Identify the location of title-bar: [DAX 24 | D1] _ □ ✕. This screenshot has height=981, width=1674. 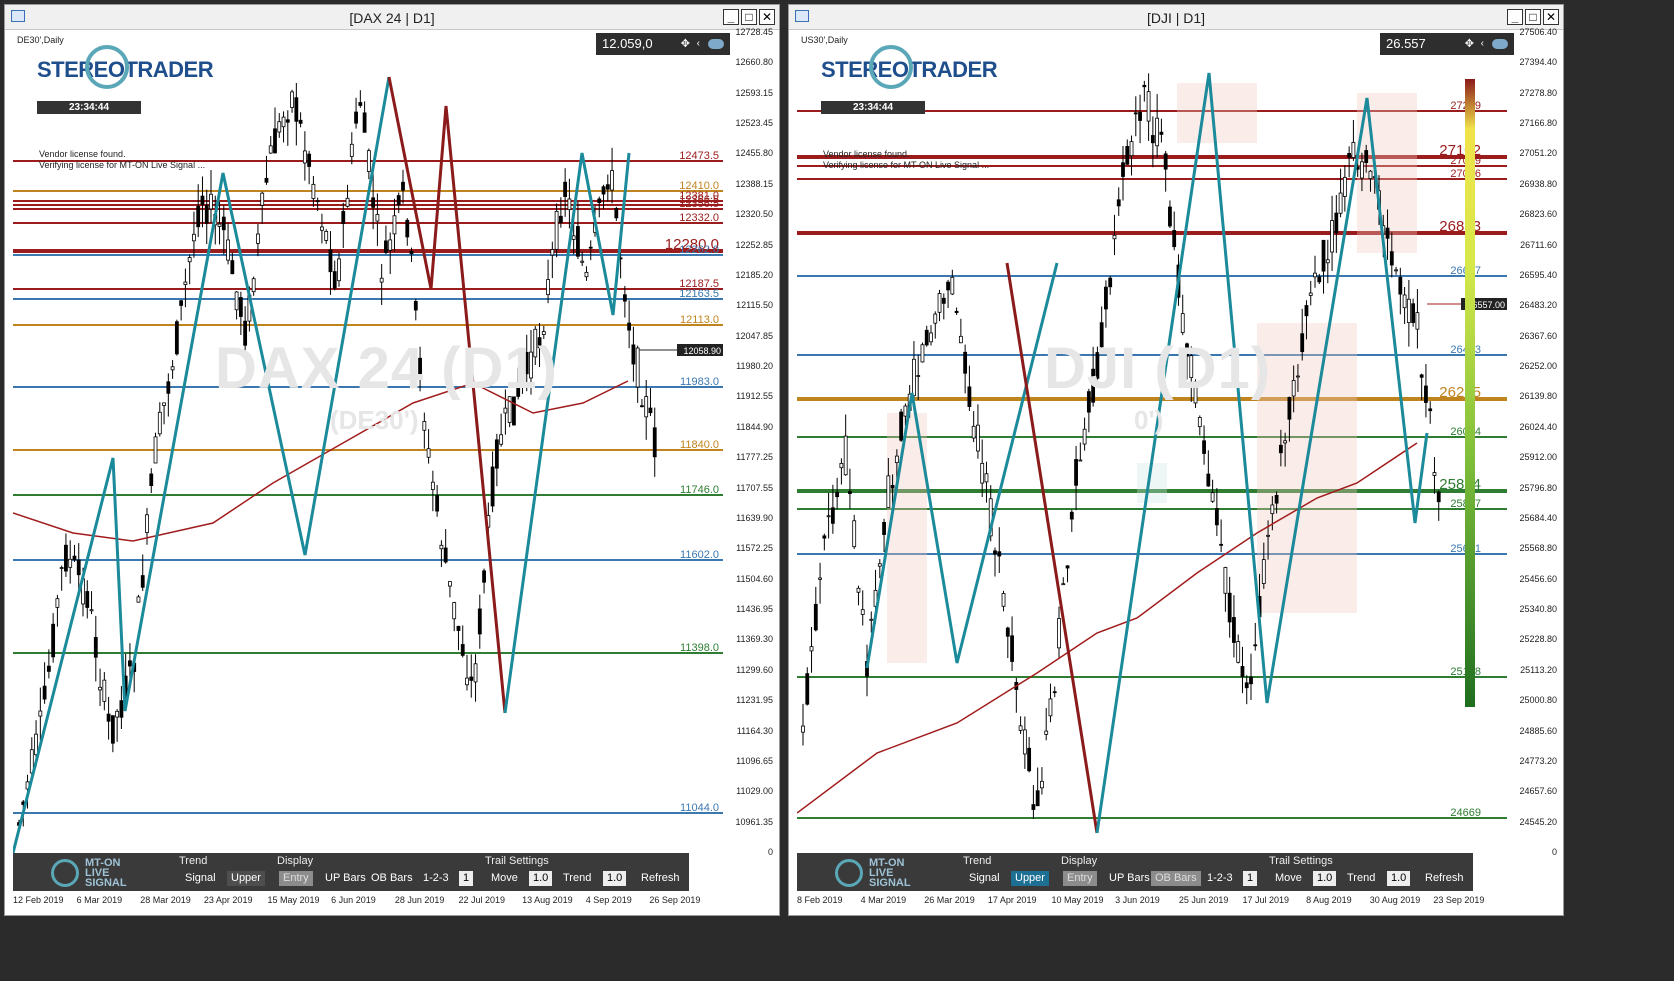
(392, 17).